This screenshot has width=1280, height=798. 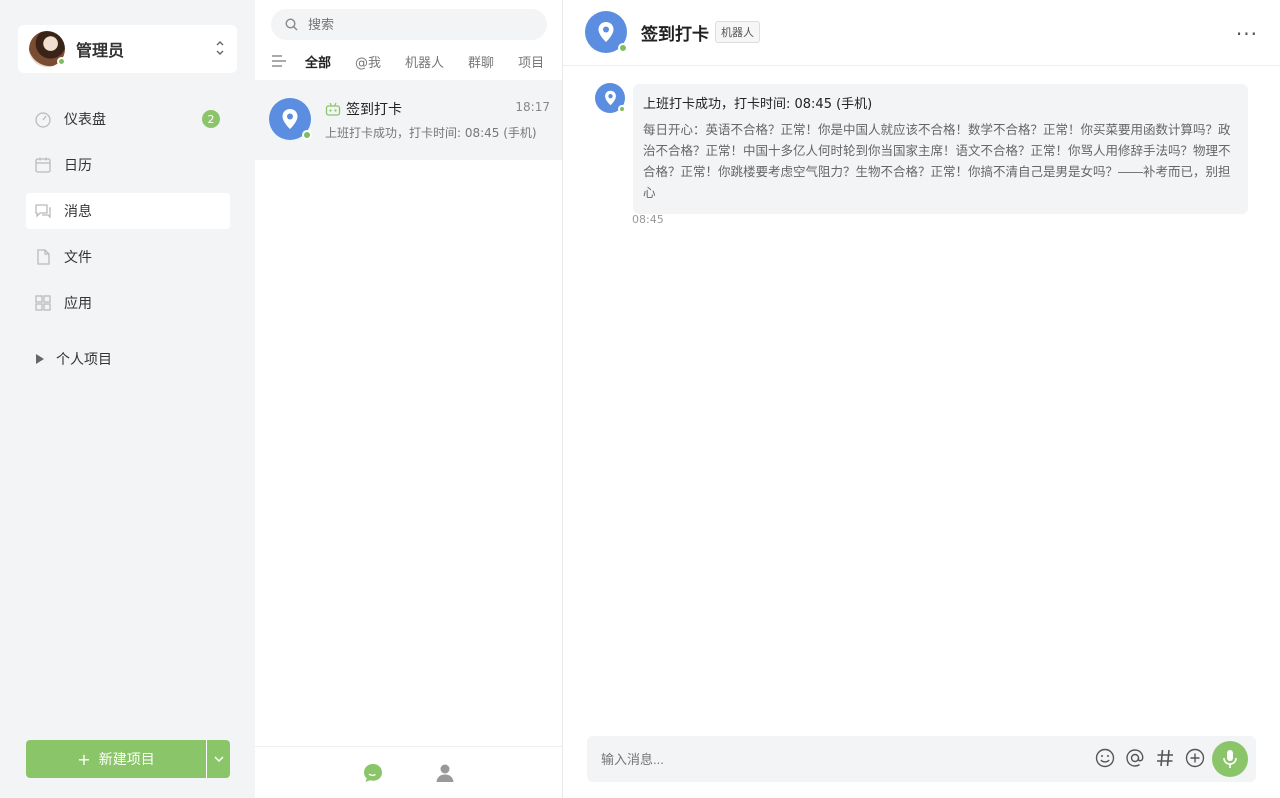 I want to click on new-project-dropdown, so click(x=218, y=759).